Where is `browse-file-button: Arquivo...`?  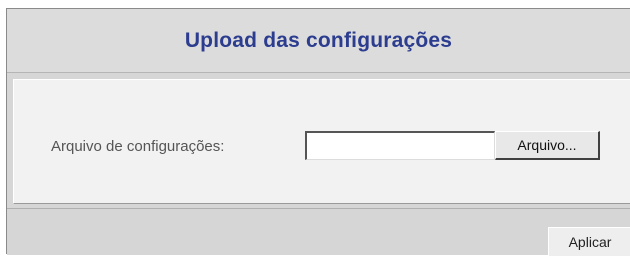
browse-file-button: Arquivo... is located at coordinates (547, 145).